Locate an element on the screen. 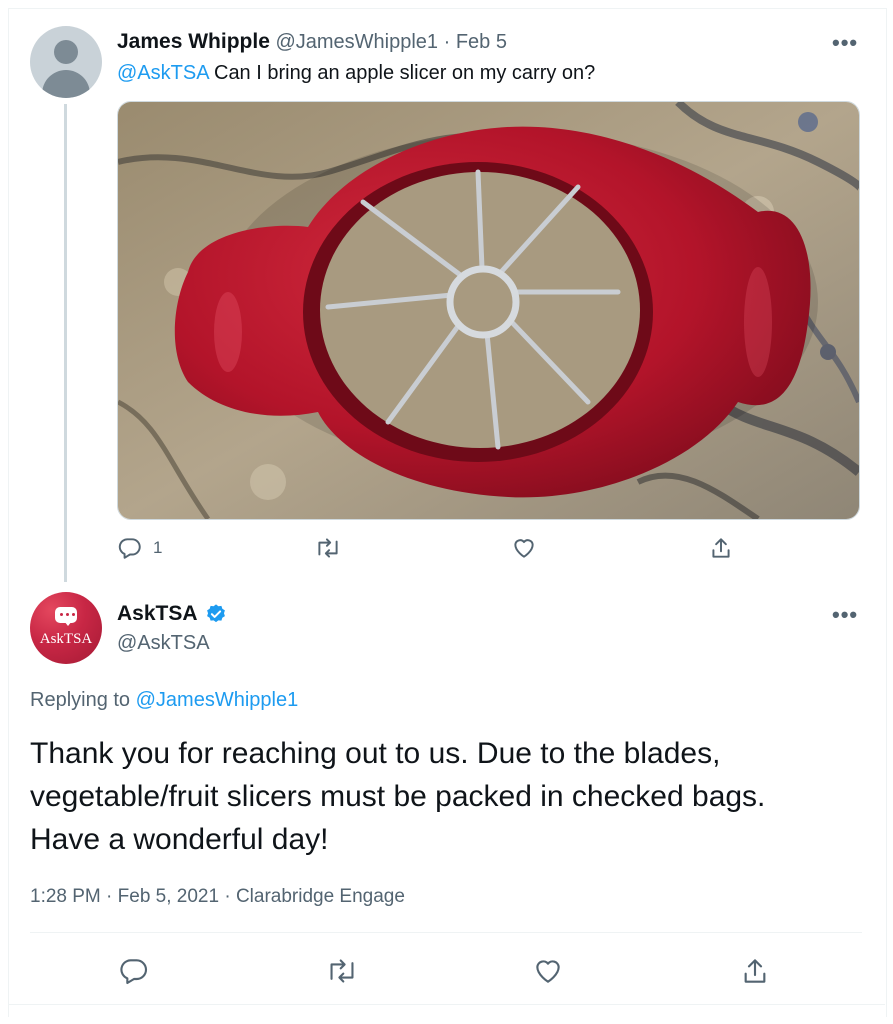 The height and width of the screenshot is (1024, 893). avatar-logo-text: AskTSA is located at coordinates (66, 639).